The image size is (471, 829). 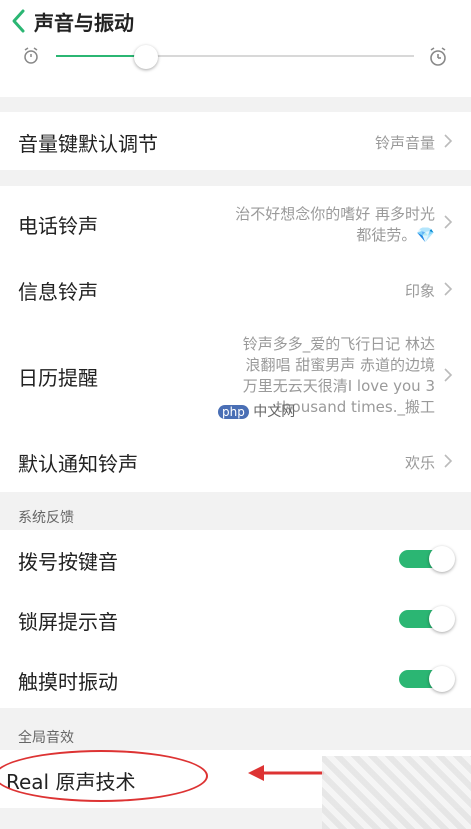 I want to click on watermark-text: 中文网, so click(x=274, y=412).